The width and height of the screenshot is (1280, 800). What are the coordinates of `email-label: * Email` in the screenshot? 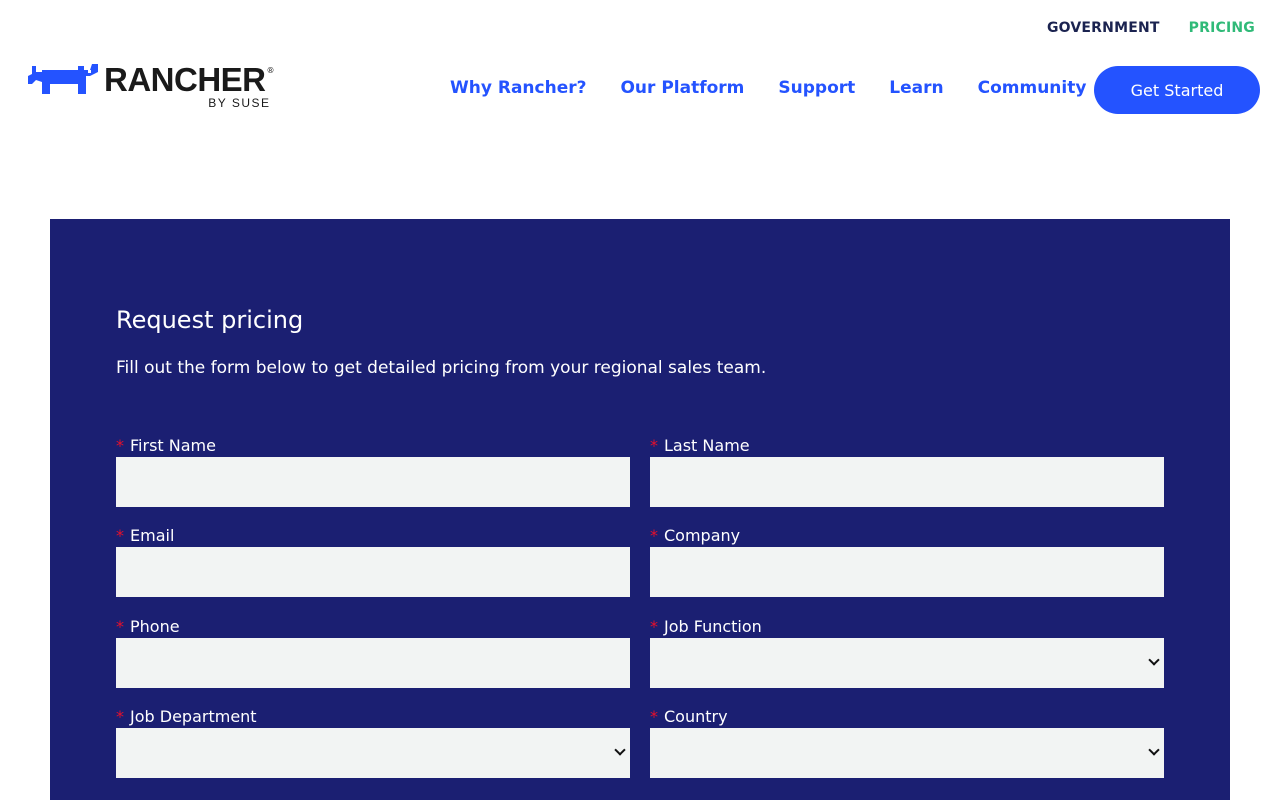 It's located at (373, 536).